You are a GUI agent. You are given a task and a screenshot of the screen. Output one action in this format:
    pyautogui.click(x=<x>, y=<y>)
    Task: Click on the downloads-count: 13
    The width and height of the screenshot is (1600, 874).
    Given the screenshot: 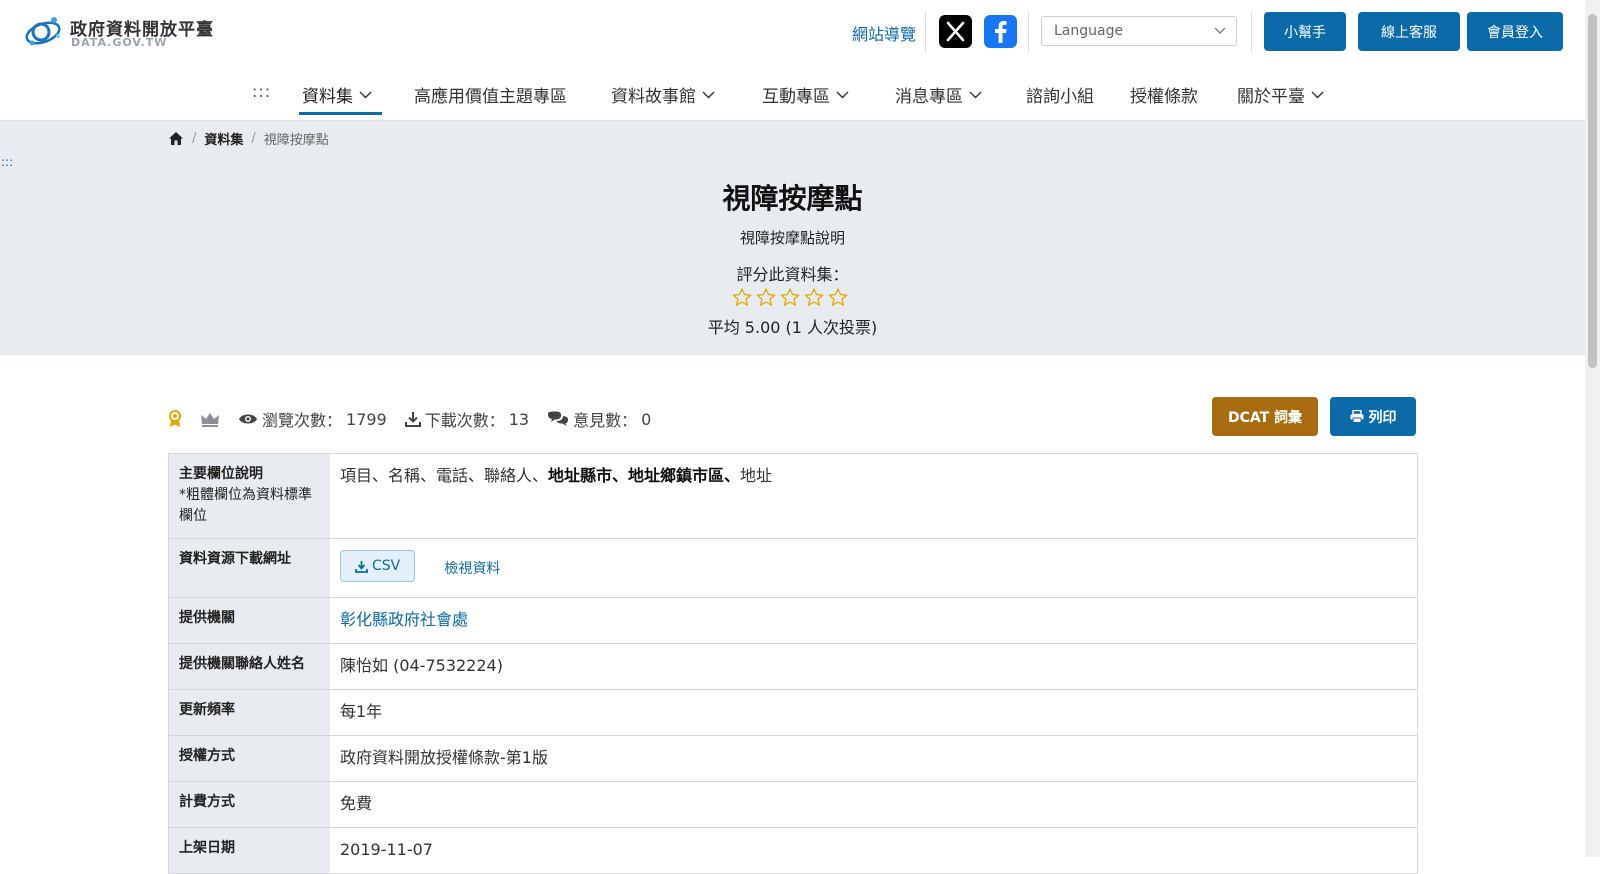 What is the action you would take?
    pyautogui.click(x=519, y=419)
    